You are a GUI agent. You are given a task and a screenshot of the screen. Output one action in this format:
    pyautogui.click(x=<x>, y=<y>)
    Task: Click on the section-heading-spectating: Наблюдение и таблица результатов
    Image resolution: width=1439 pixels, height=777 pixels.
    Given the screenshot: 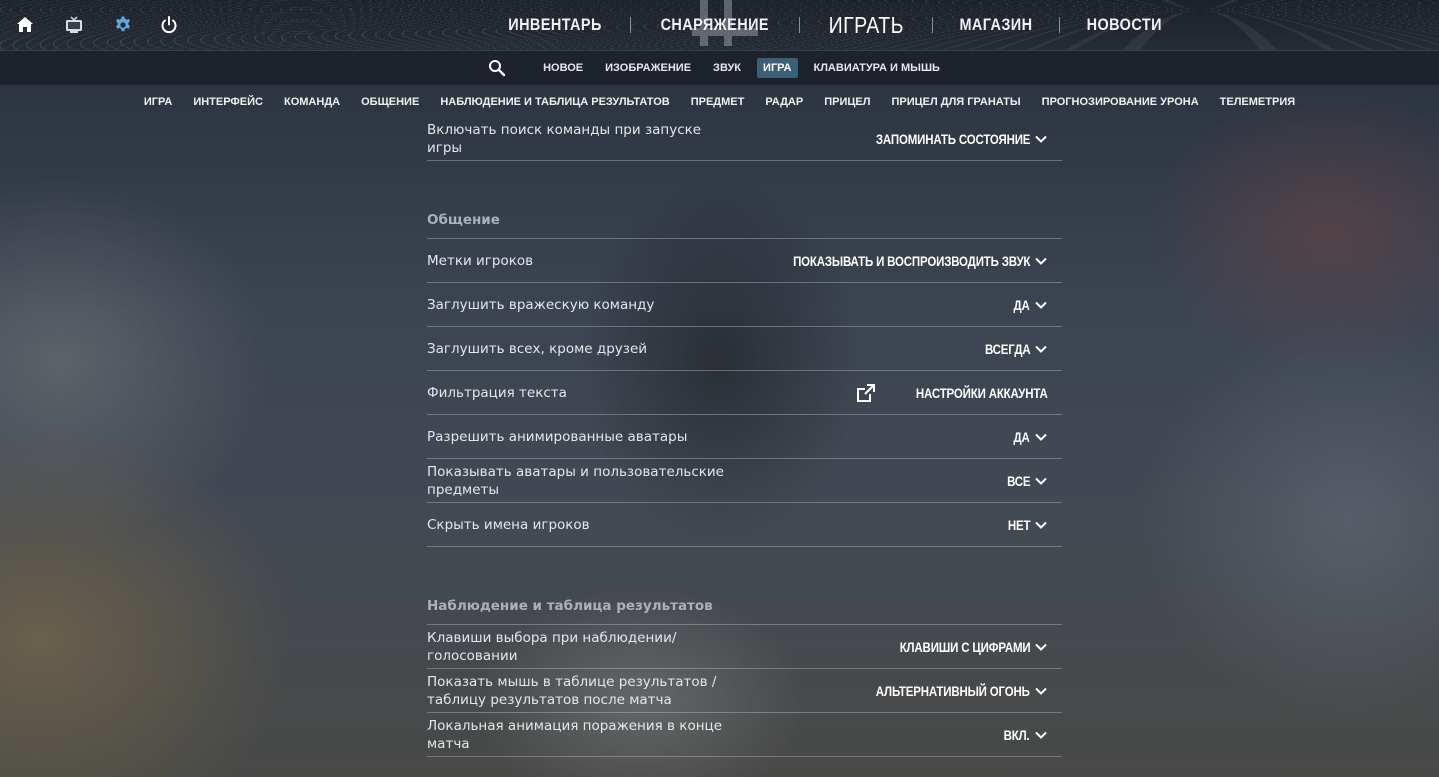 What is the action you would take?
    pyautogui.click(x=744, y=586)
    